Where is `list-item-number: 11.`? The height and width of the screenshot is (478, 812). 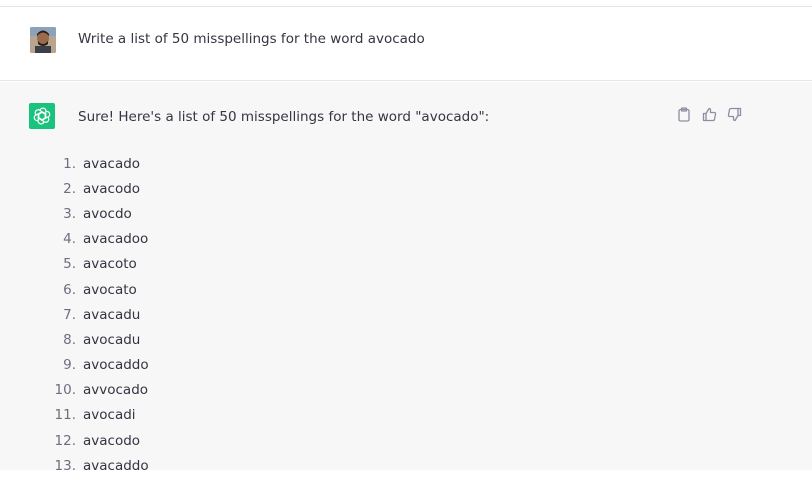 list-item-number: 11. is located at coordinates (65, 415).